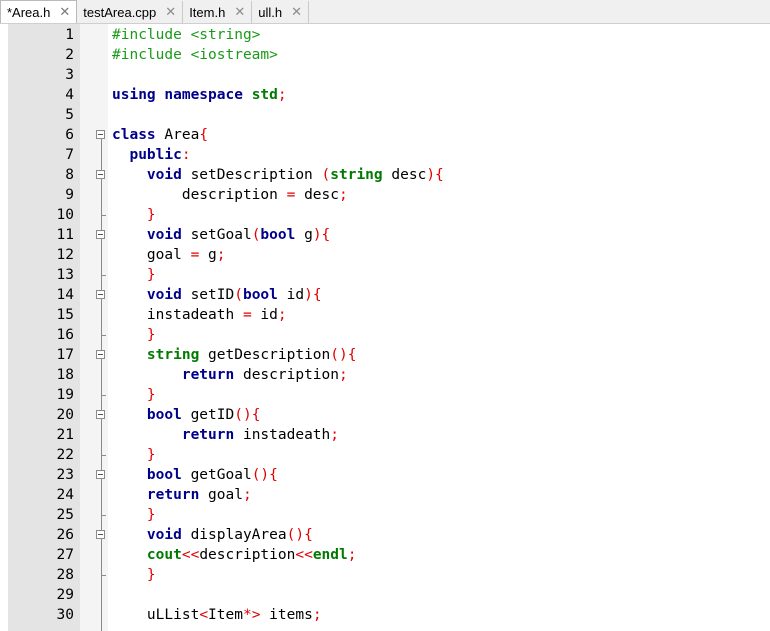 This screenshot has width=770, height=631. What do you see at coordinates (29, 12) in the screenshot?
I see `tab-label: *Area.h` at bounding box center [29, 12].